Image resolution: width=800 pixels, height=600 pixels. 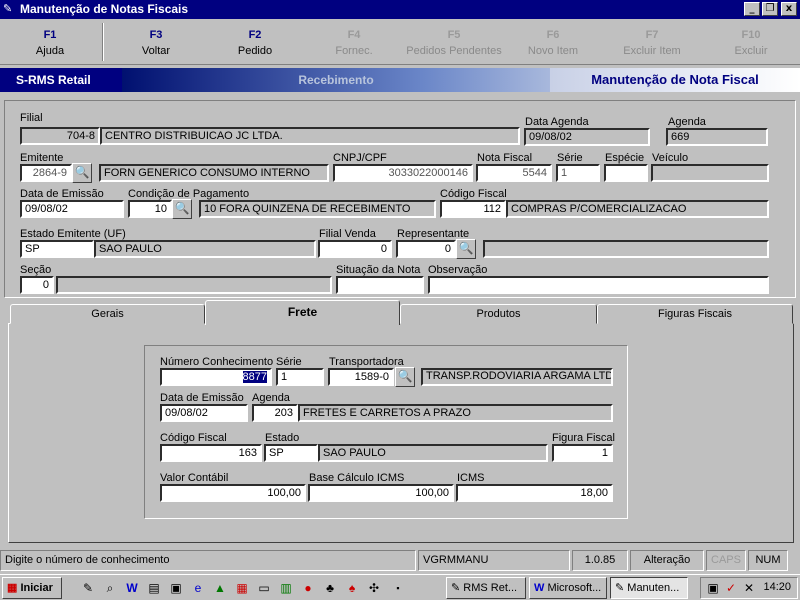 I want to click on fkey-supplier-button: F4 Fornec., so click(x=354, y=42).